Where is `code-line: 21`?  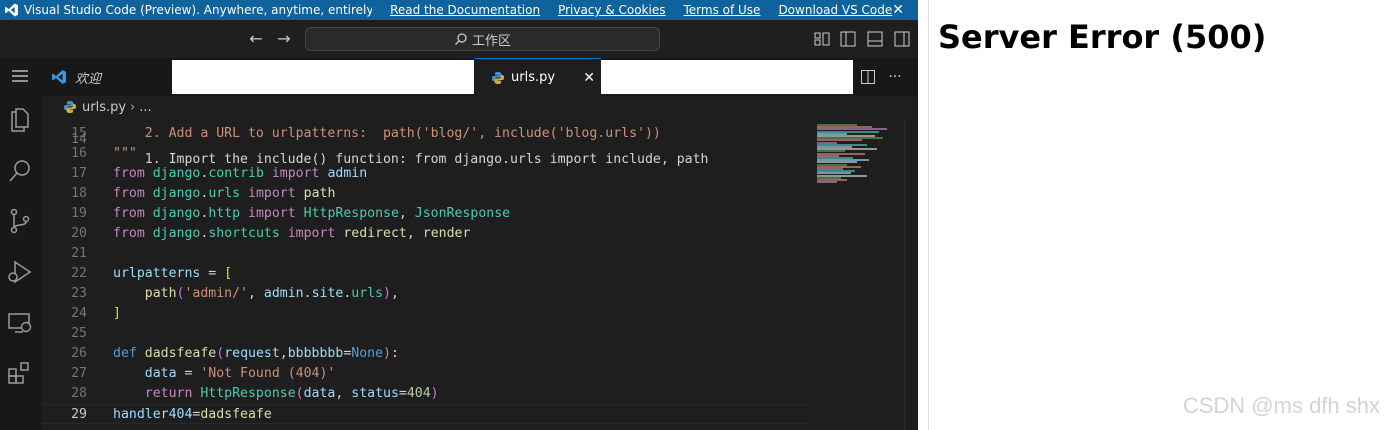 code-line: 21 is located at coordinates (426, 254).